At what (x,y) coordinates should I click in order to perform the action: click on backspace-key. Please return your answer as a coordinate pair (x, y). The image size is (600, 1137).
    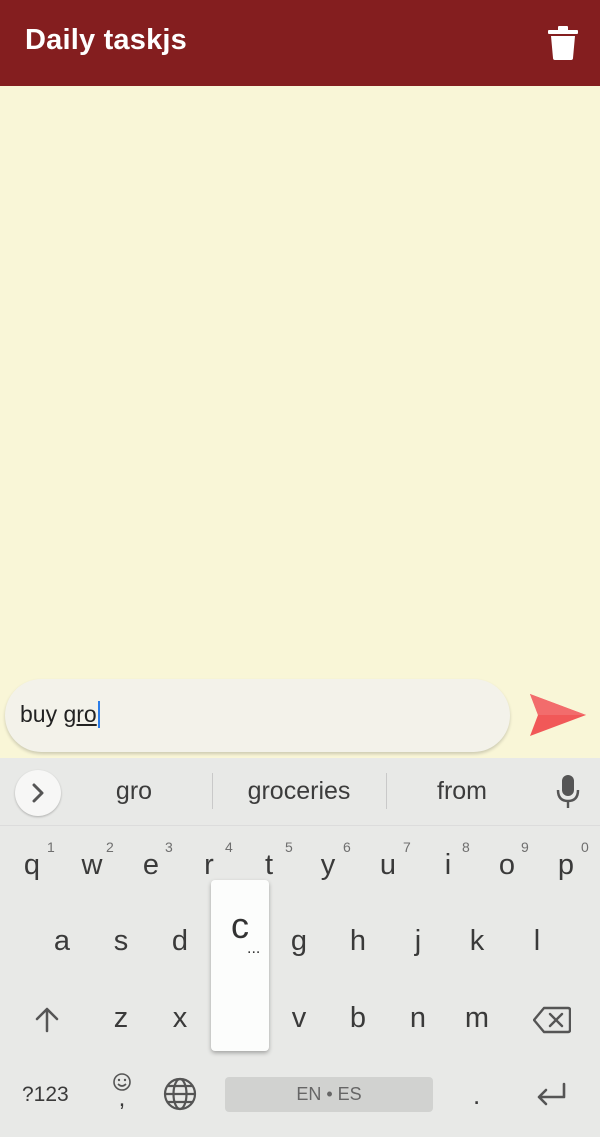
    Looking at the image, I should click on (552, 1022).